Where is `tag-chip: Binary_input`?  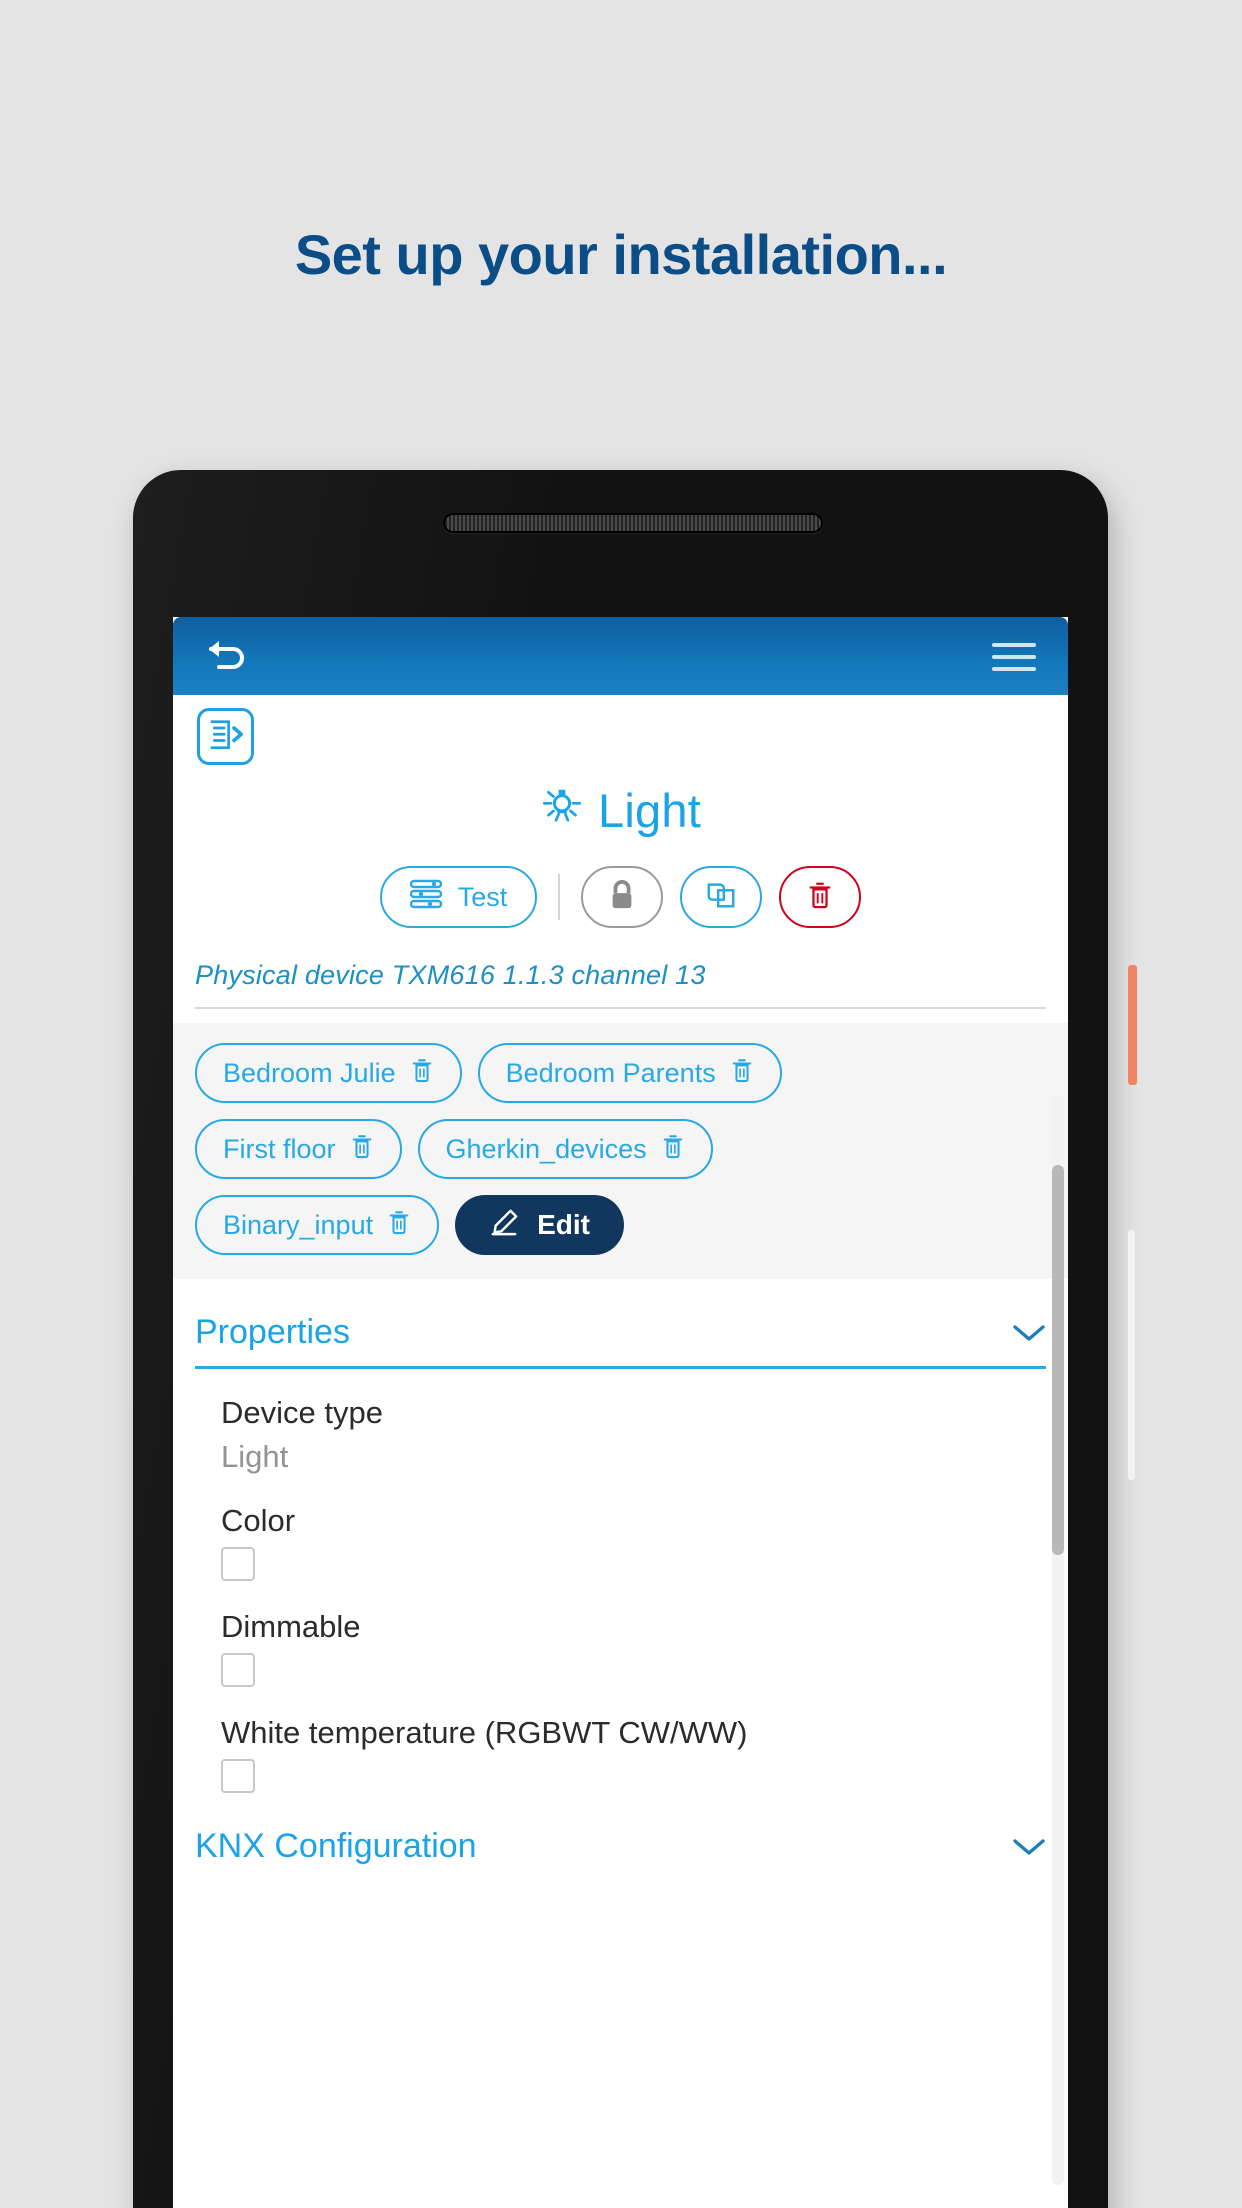
tag-chip: Binary_input is located at coordinates (317, 1225).